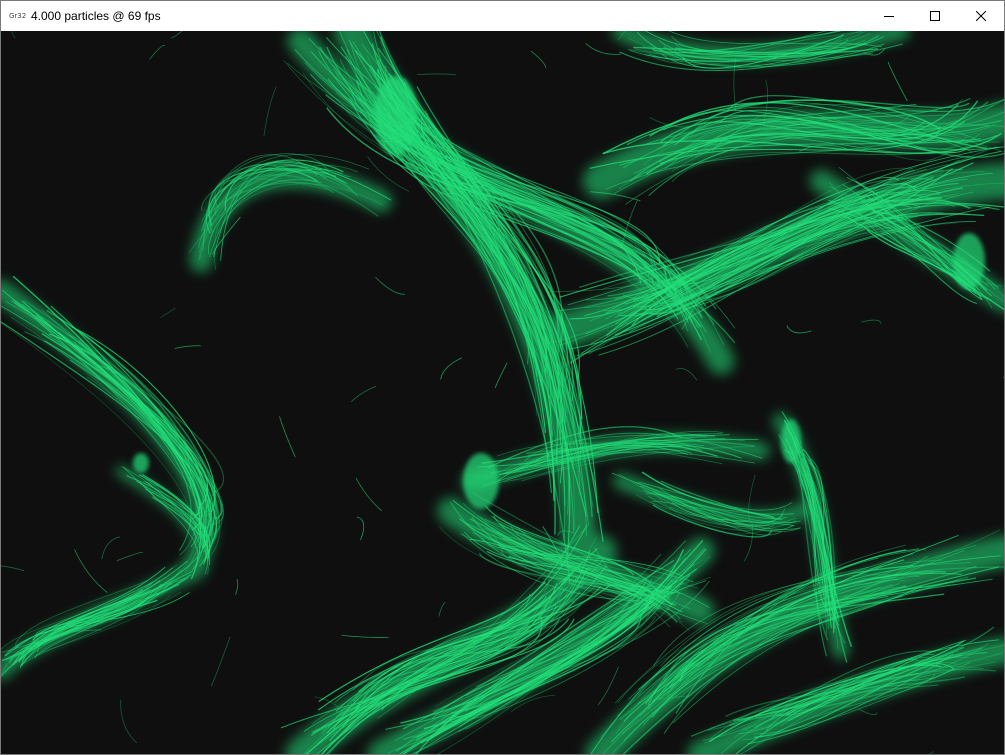 The width and height of the screenshot is (1005, 755). Describe the element at coordinates (502, 16) in the screenshot. I see `title-bar: Gr32 4.000 particles @ 69 fps` at that location.